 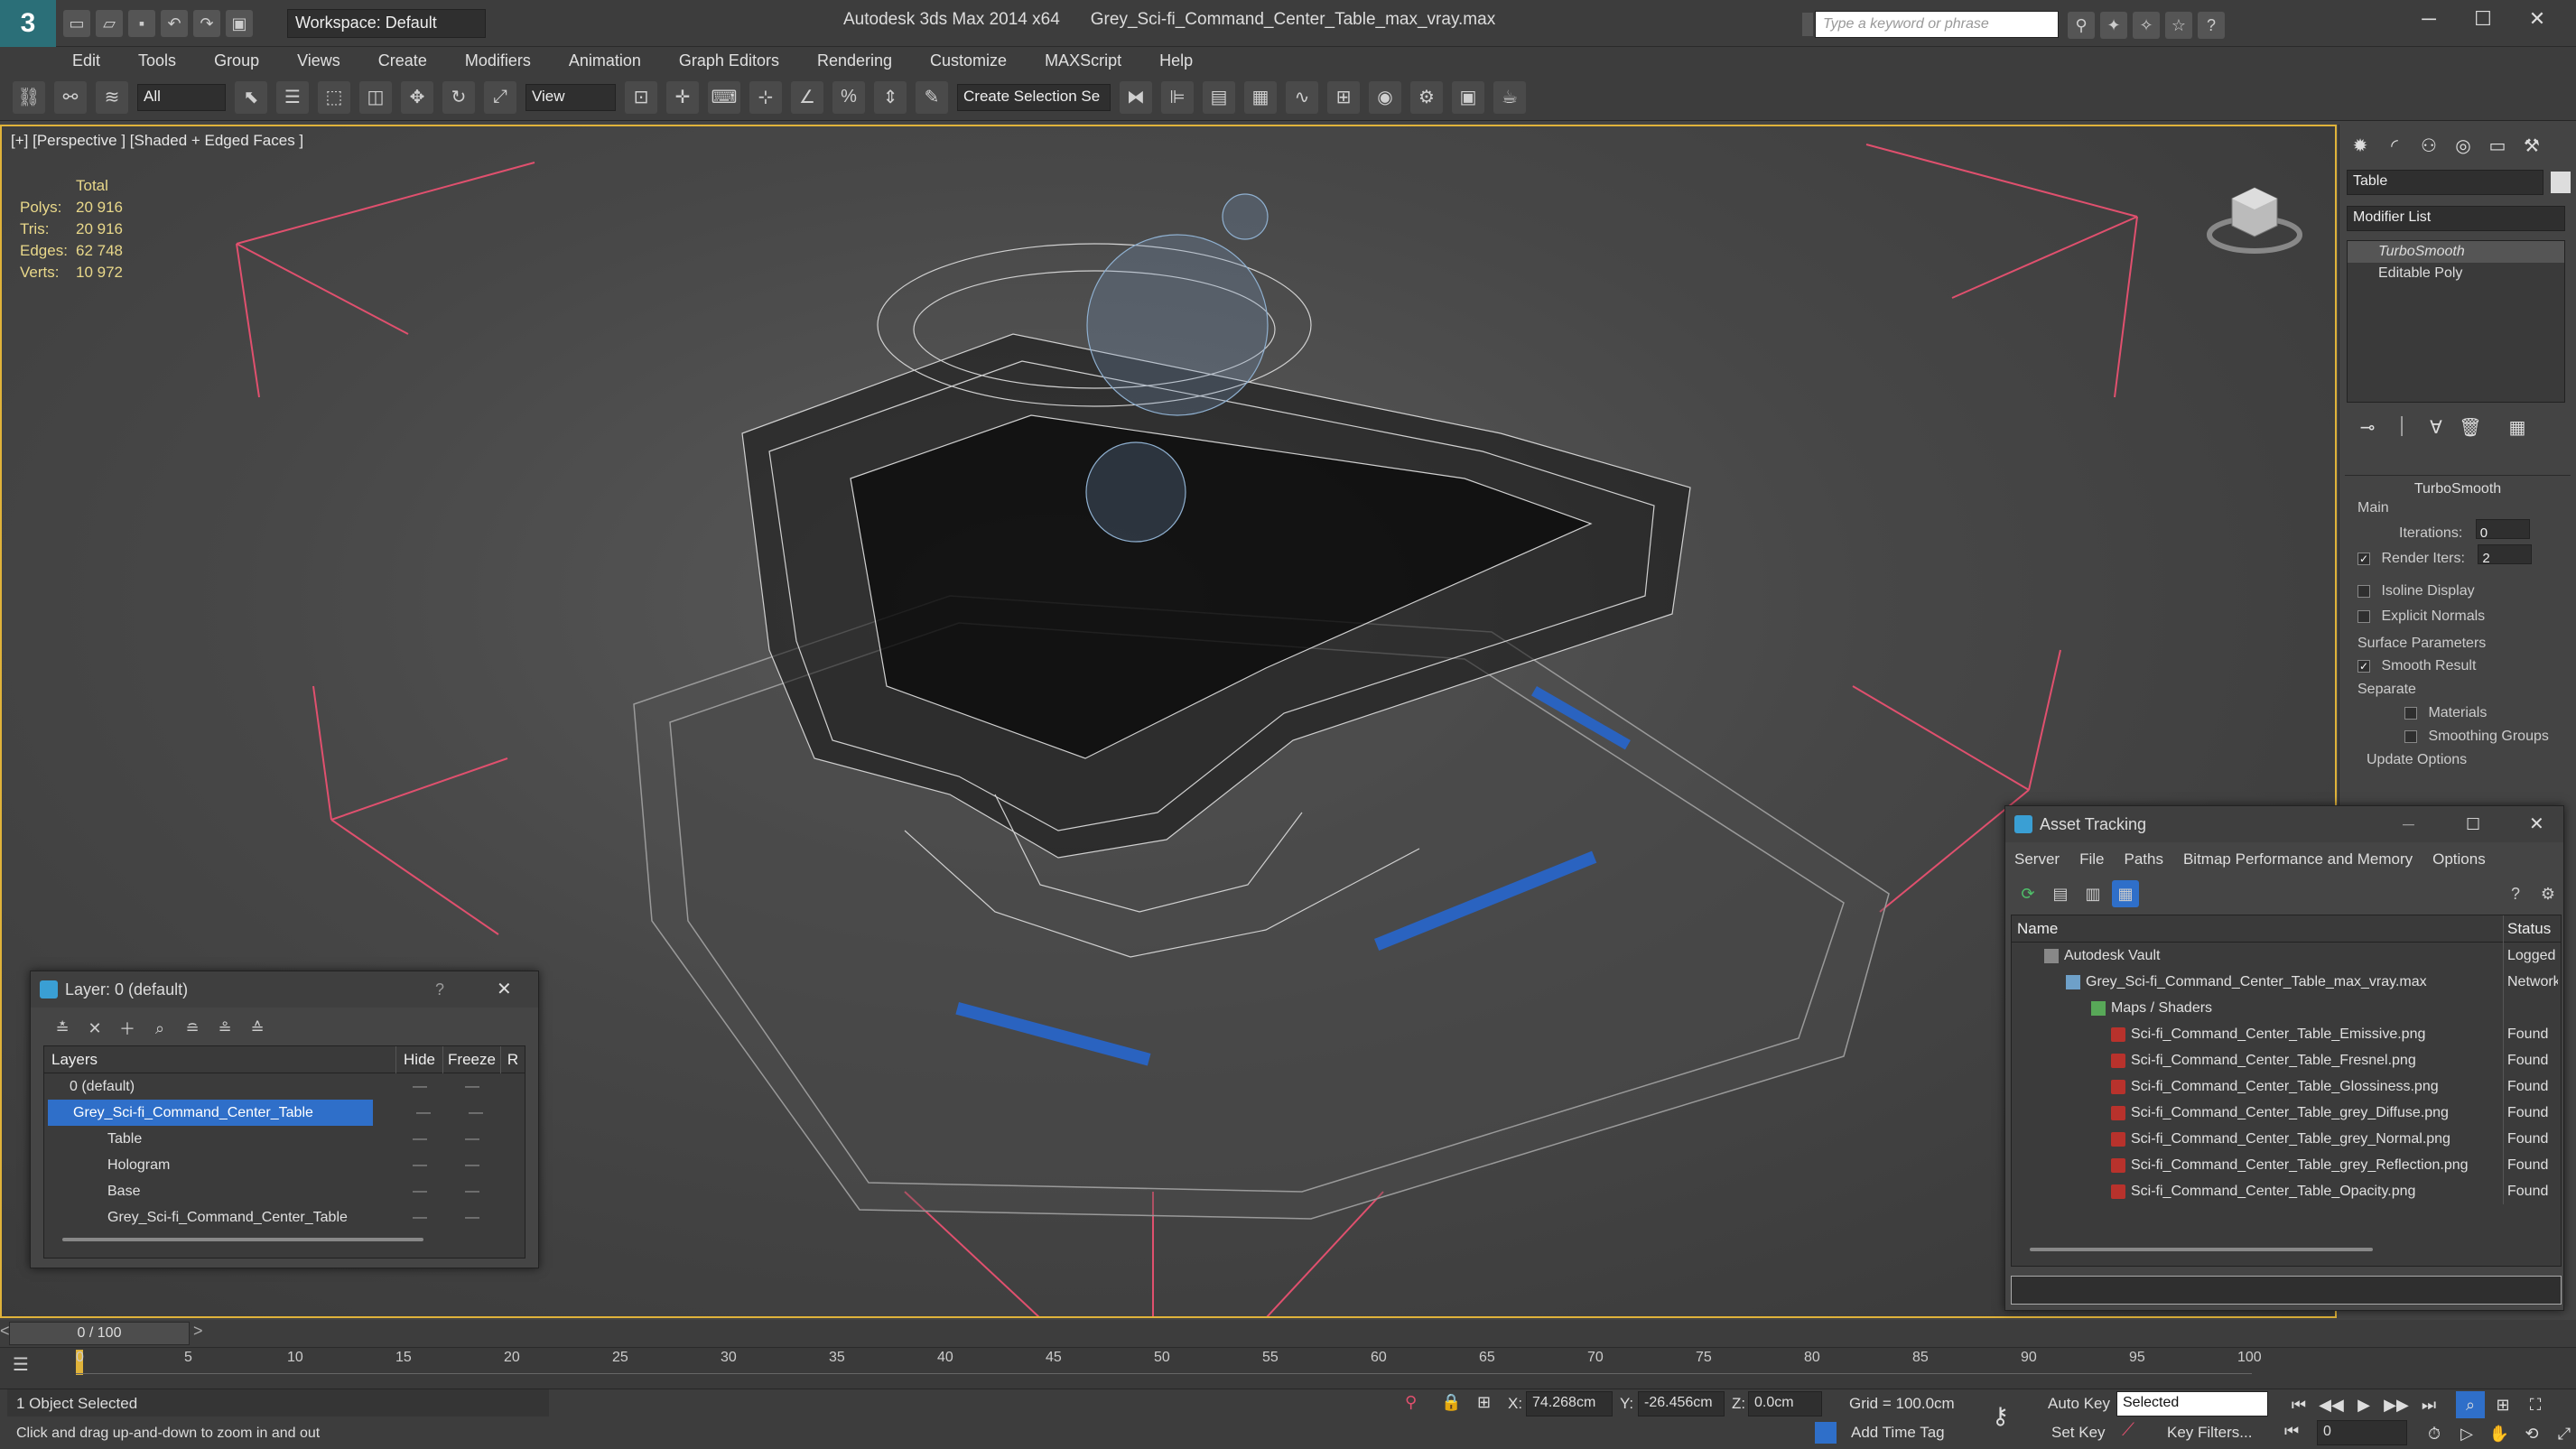 What do you see at coordinates (239, 23) in the screenshot?
I see `project-folder-icon: ▣` at bounding box center [239, 23].